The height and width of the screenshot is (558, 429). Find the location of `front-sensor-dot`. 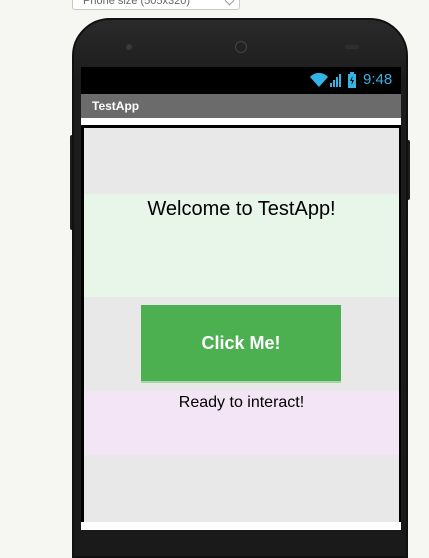

front-sensor-dot is located at coordinates (129, 47).